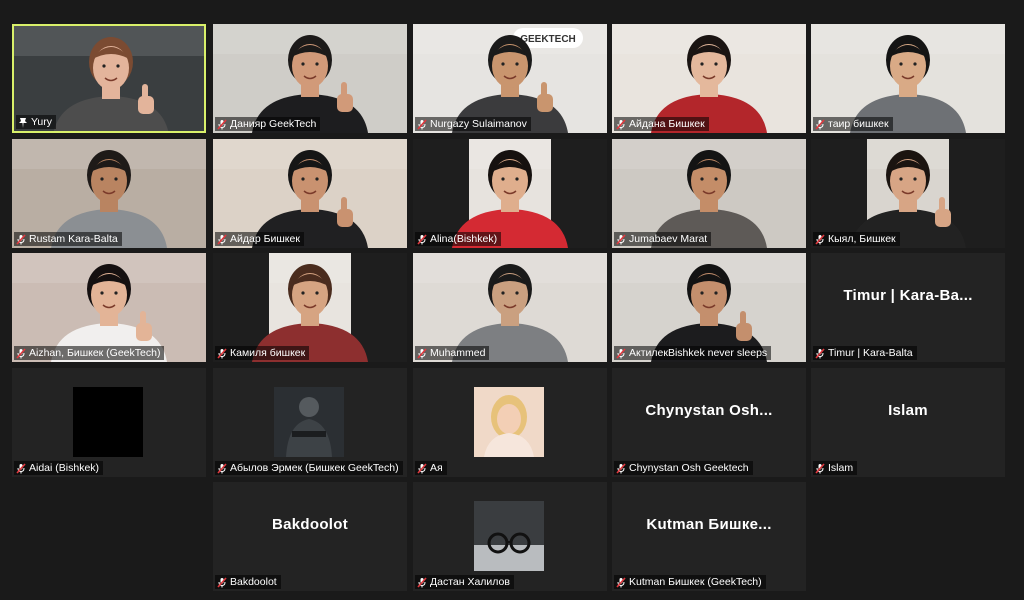 This screenshot has height=600, width=1024. I want to click on participant-tile: Ая, so click(510, 422).